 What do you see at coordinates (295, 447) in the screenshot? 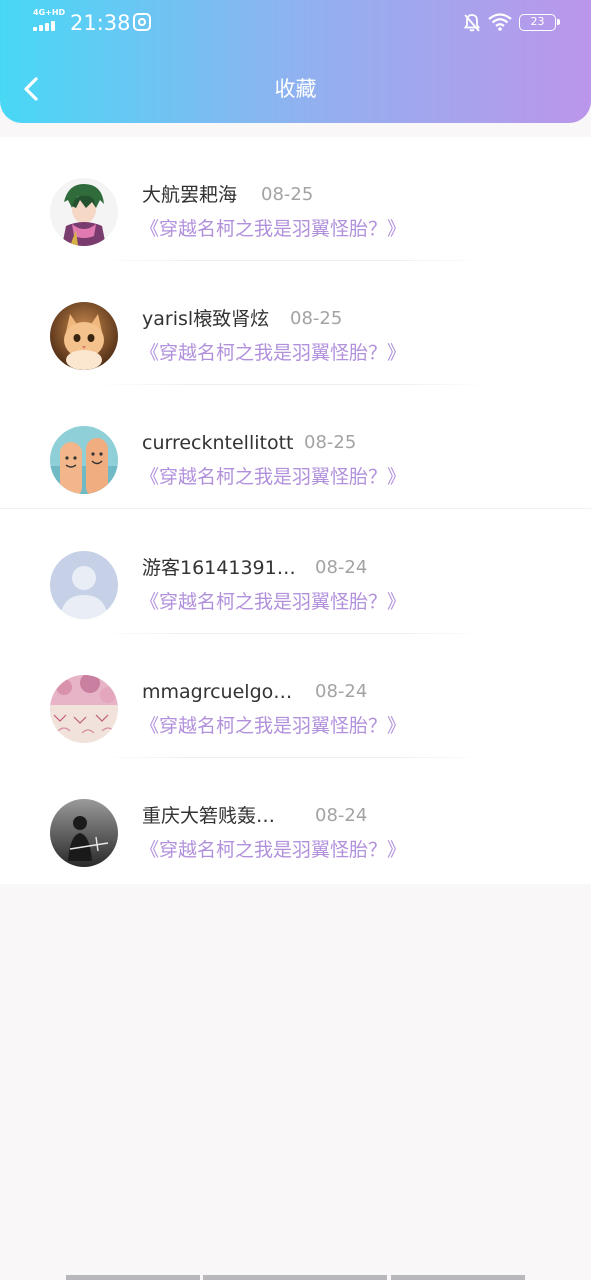
I see `list-item: curreckntellitott 08-25 《穿越名柯之我是羽翼怪胎？》` at bounding box center [295, 447].